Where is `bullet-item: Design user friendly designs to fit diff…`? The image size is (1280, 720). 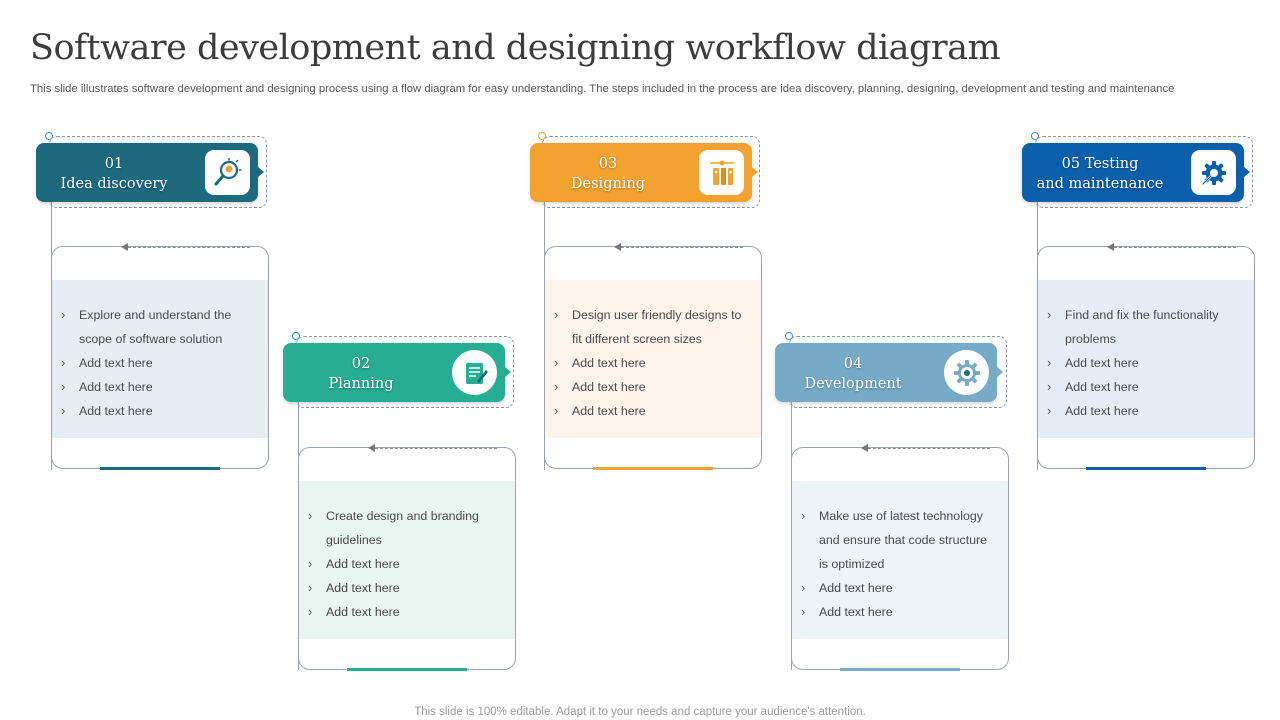
bullet-item: Design user friendly designs to fit diff… is located at coordinates (652, 327).